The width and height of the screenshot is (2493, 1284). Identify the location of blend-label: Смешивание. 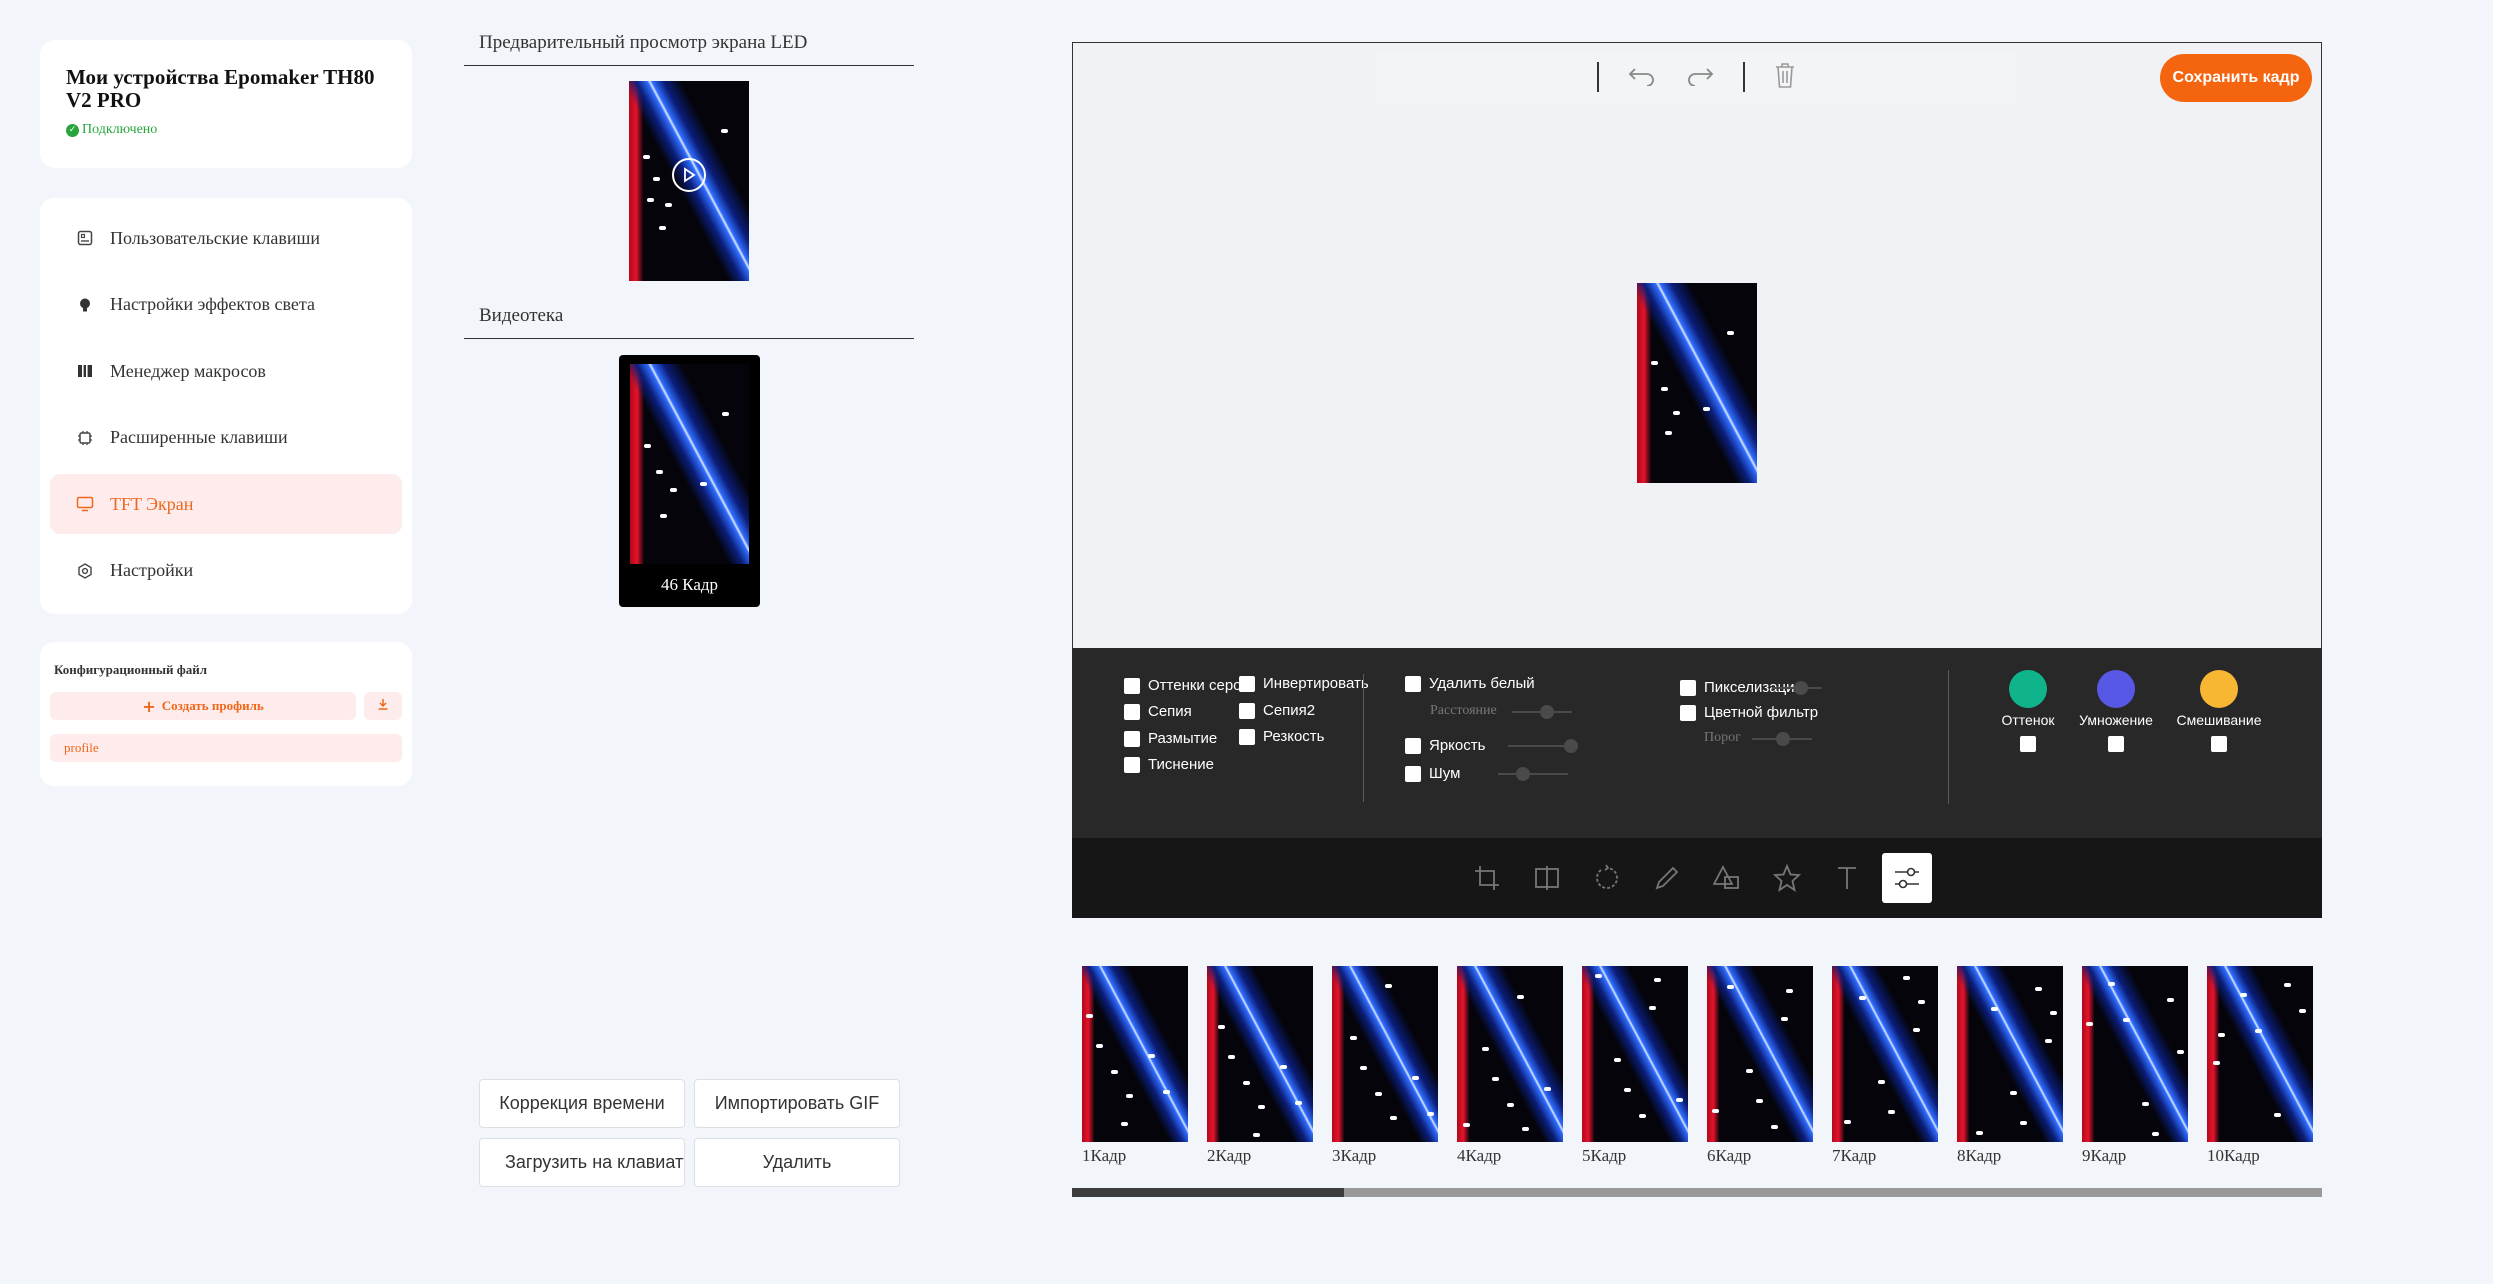
(2219, 720).